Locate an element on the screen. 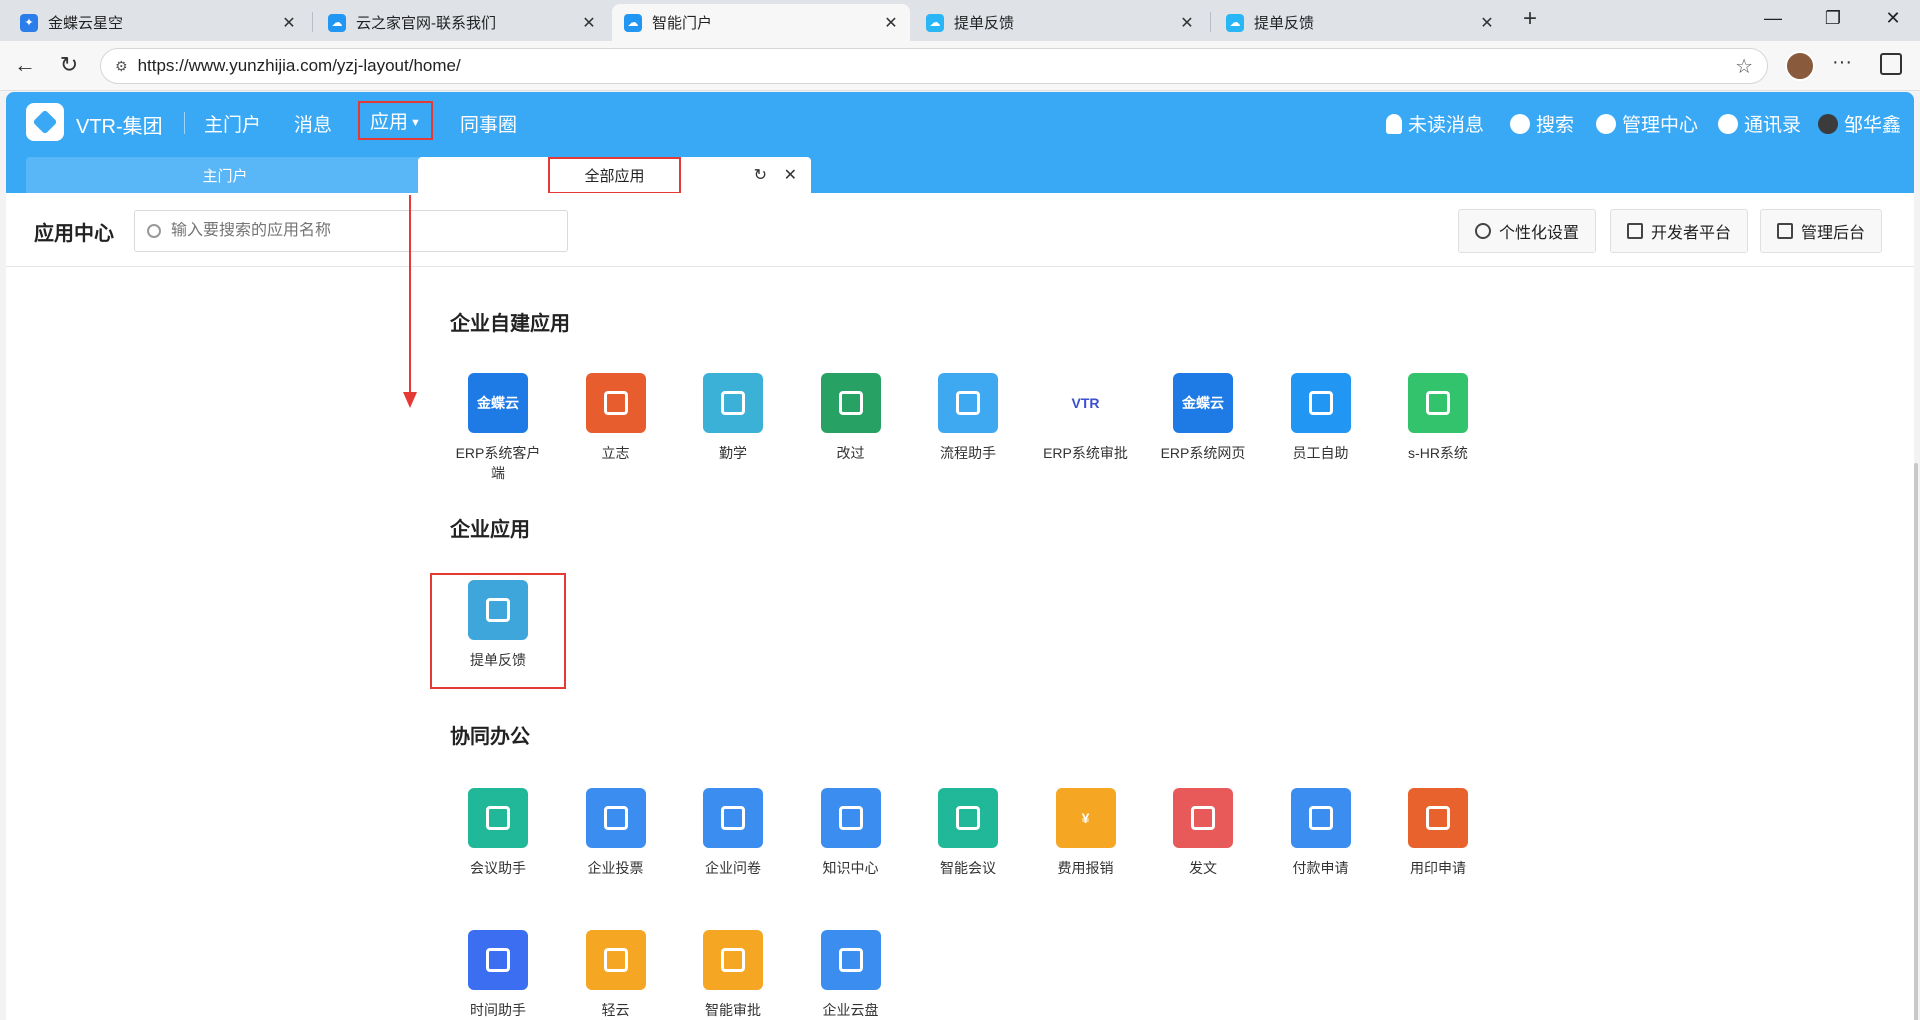 The image size is (1920, 1020). browser-tab: ☁ 云之家官网-联系我们 ✕ is located at coordinates (462, 22).